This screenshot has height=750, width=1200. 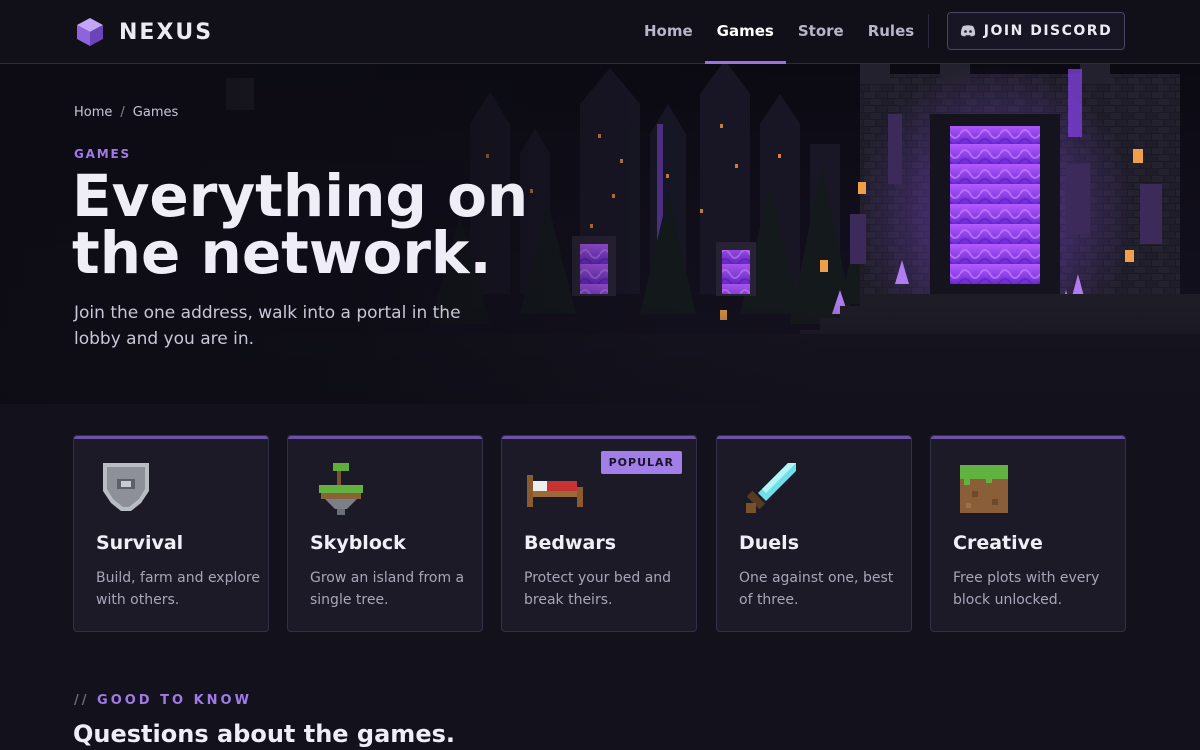 What do you see at coordinates (178, 589) in the screenshot?
I see `game-card-description: Build, farm and explore with others.` at bounding box center [178, 589].